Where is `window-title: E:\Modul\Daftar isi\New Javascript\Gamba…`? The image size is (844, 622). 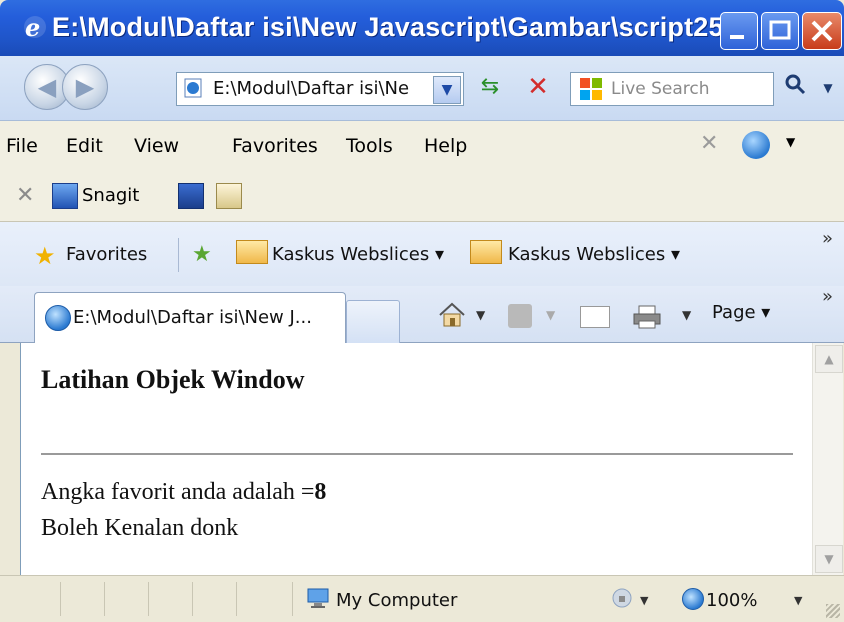 window-title: E:\Modul\Daftar isi\New Javascript\Gamba… is located at coordinates (403, 27).